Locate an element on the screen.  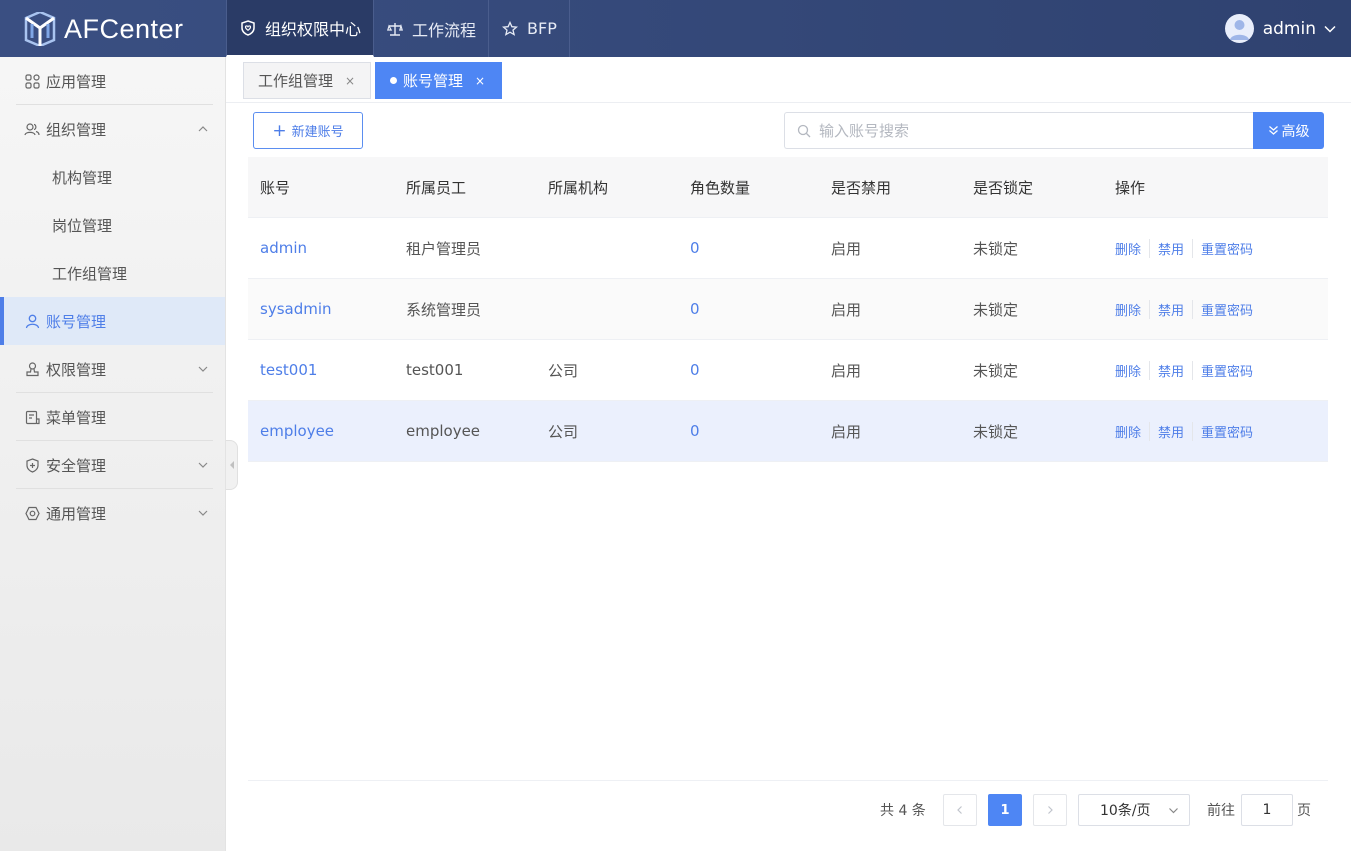
column-header: 操作 is located at coordinates (1130, 187).